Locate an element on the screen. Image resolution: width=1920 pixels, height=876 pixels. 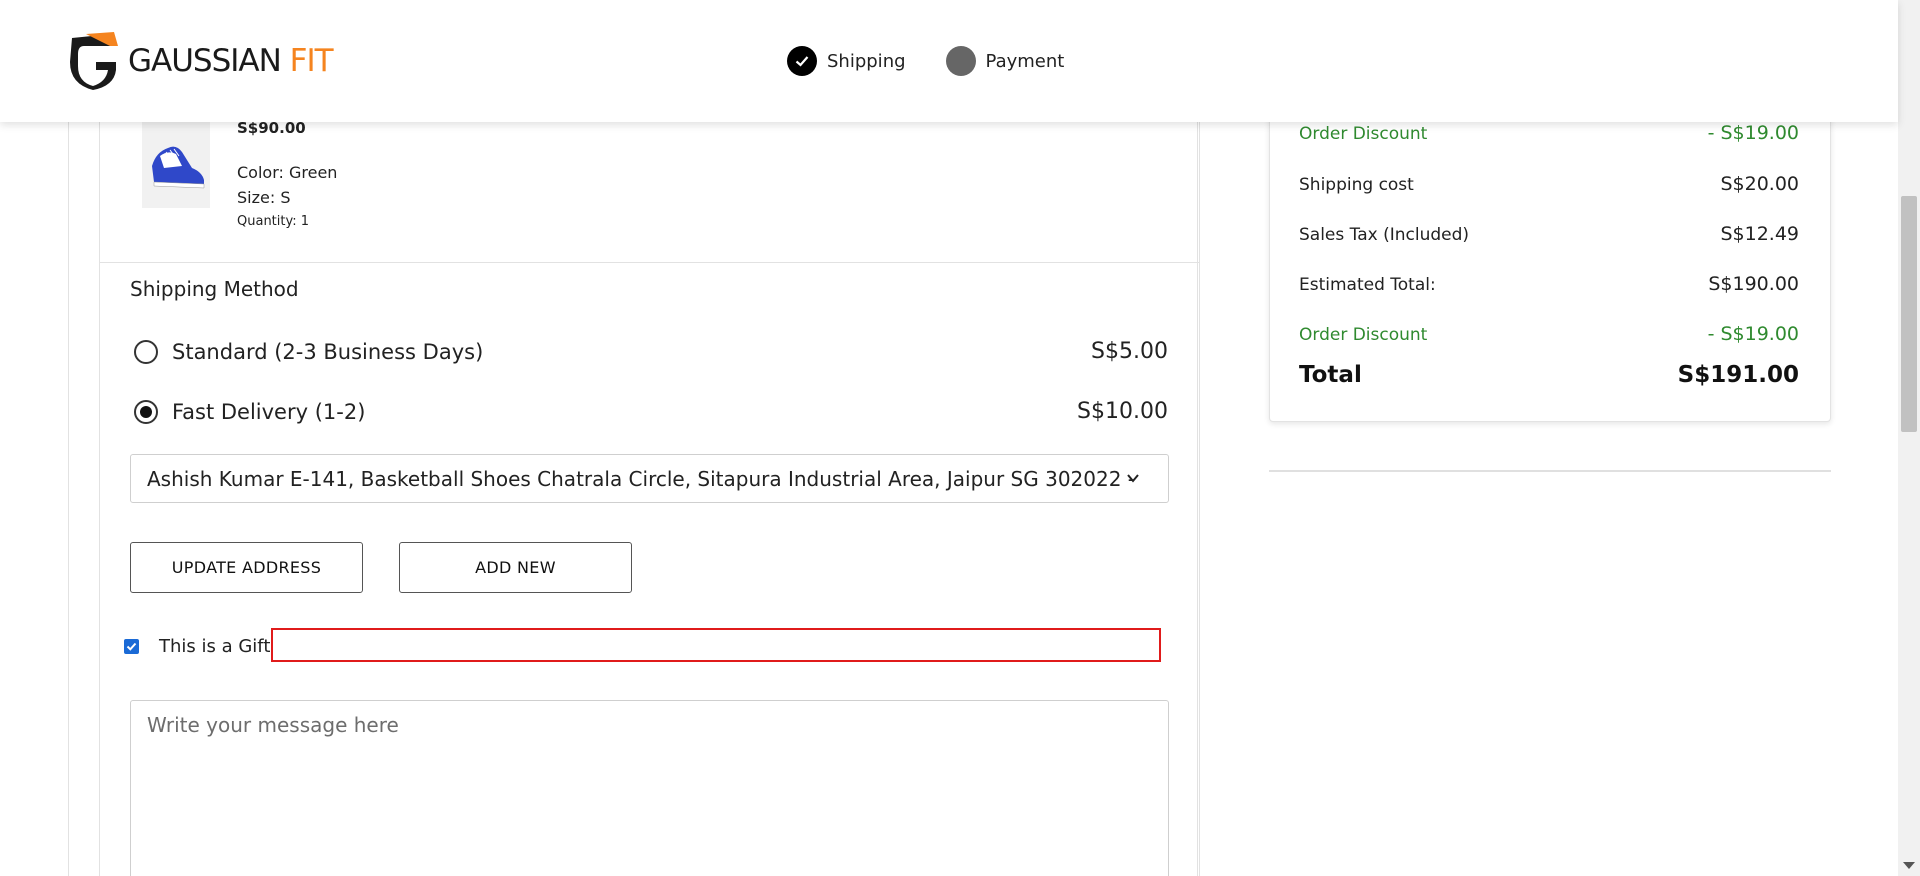
product-image is located at coordinates (176, 165).